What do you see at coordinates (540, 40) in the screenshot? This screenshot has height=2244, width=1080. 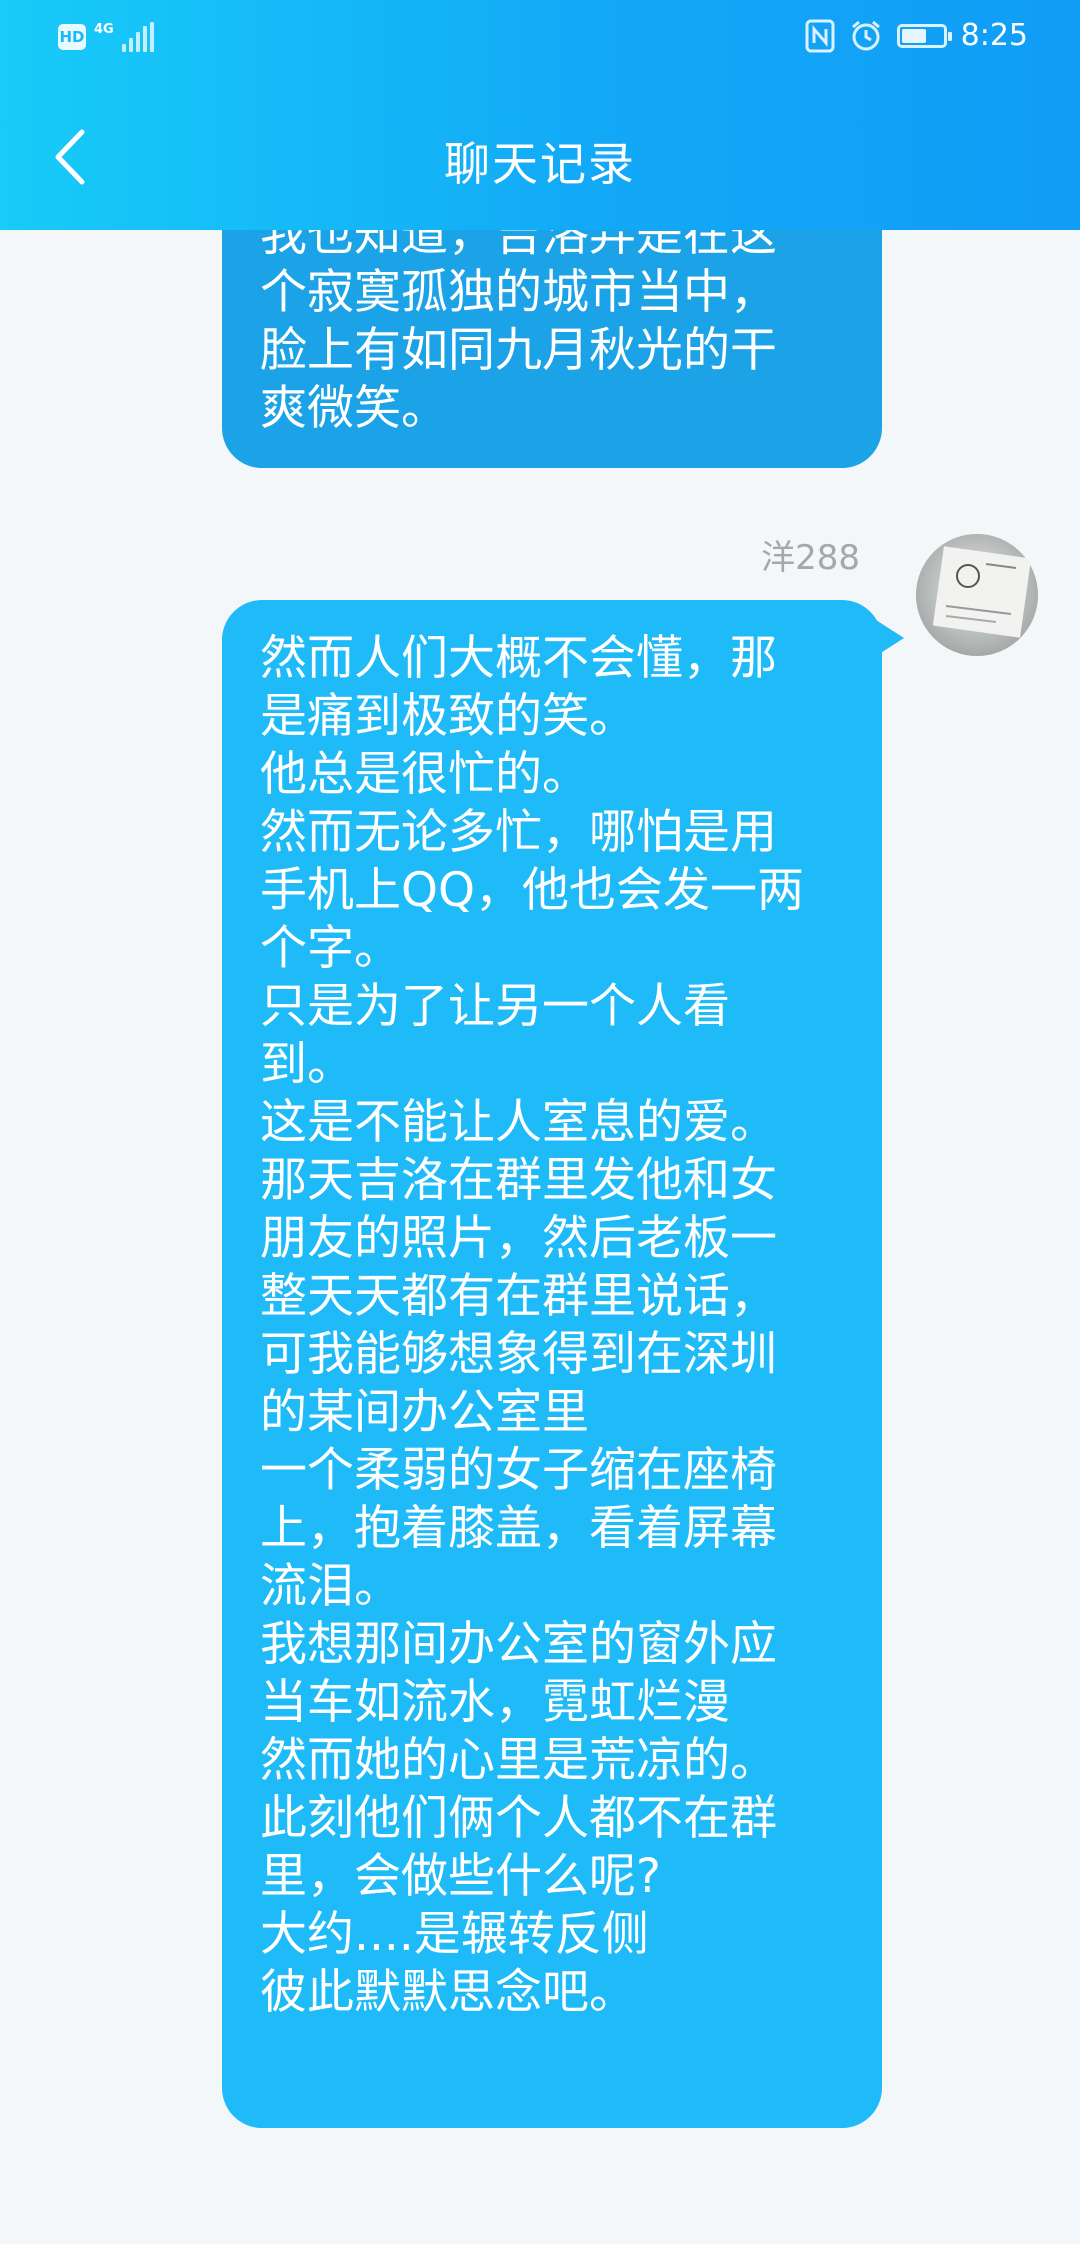 I see `status-bar: HD 4G 8:25` at bounding box center [540, 40].